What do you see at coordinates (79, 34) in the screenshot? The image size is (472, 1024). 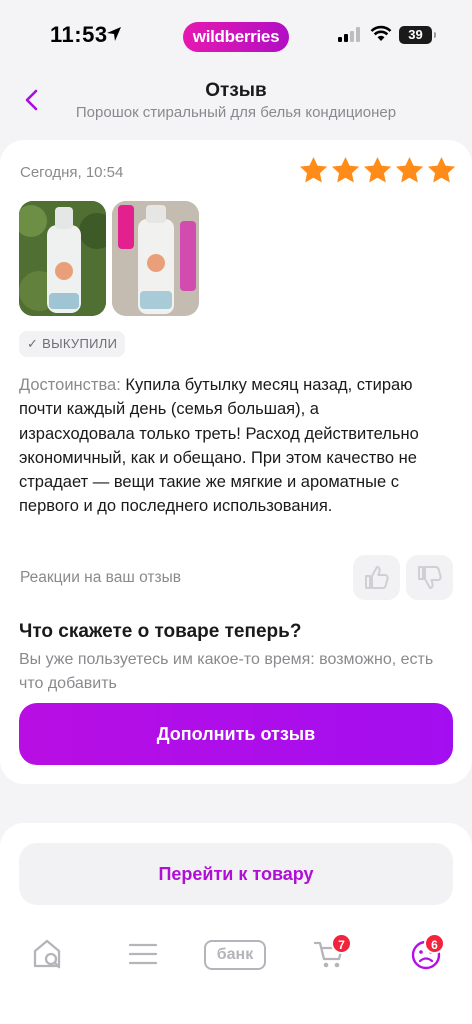 I see `status-time: 11:53` at bounding box center [79, 34].